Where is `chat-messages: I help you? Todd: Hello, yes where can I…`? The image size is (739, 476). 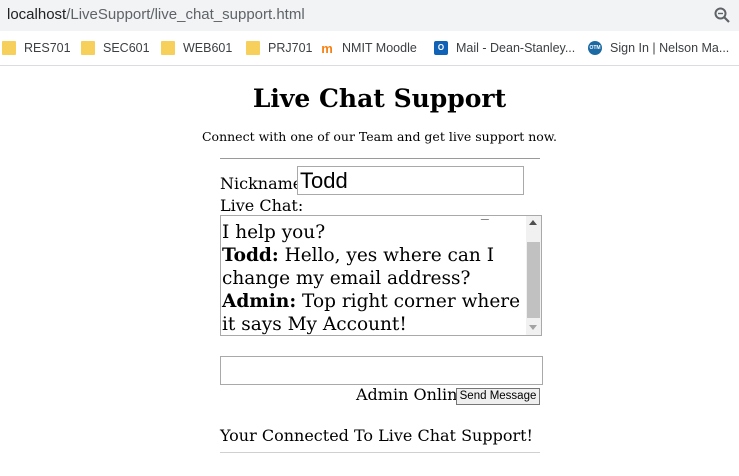
chat-messages: I help you? Todd: Hello, yes where can I… is located at coordinates (373, 278).